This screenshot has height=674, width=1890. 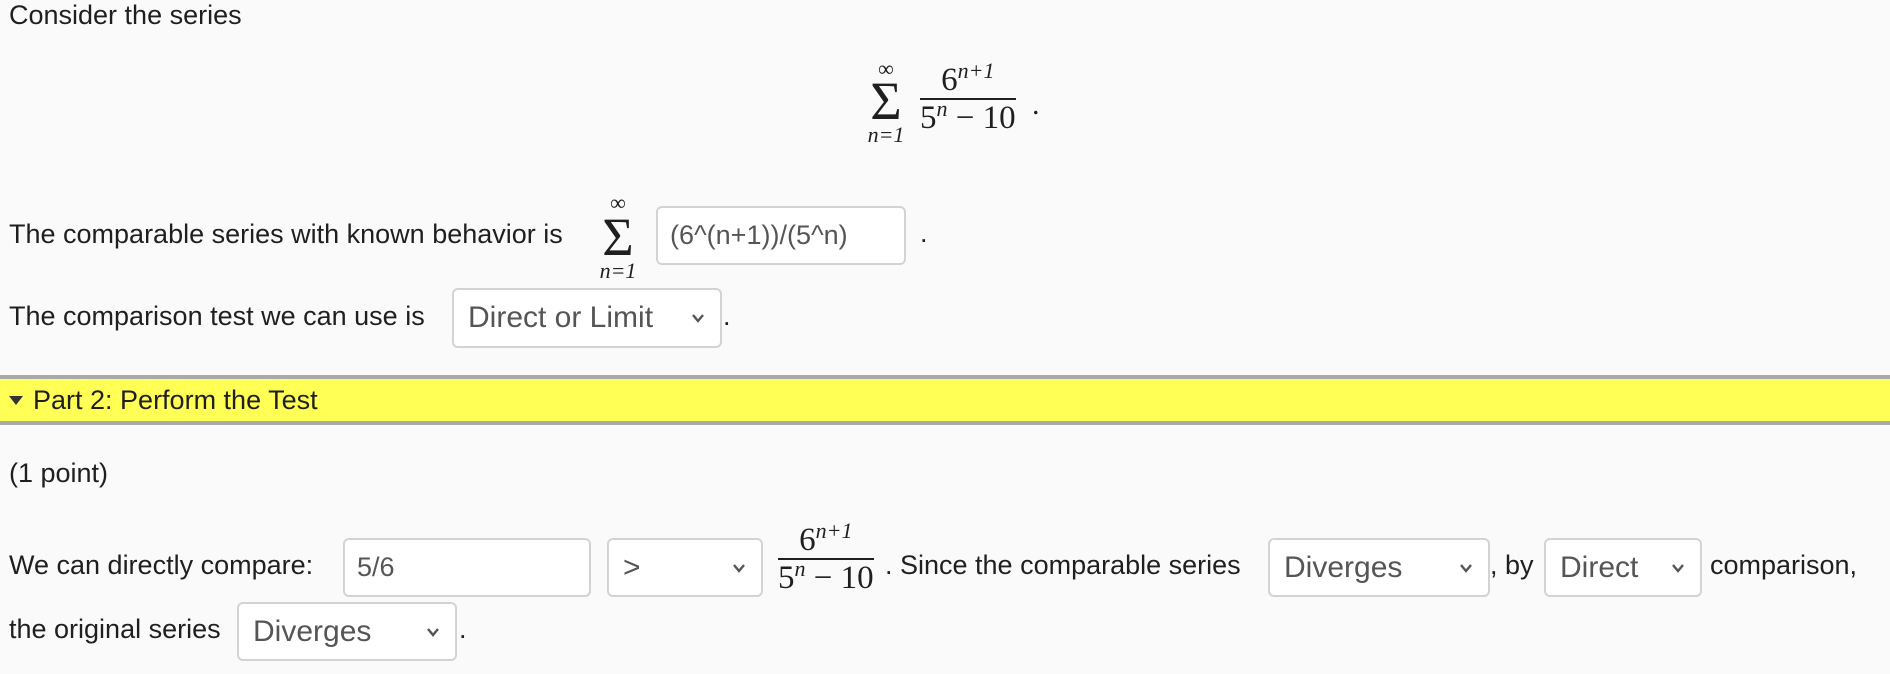 I want to click on original-behavior-select: Diverges, so click(x=347, y=631).